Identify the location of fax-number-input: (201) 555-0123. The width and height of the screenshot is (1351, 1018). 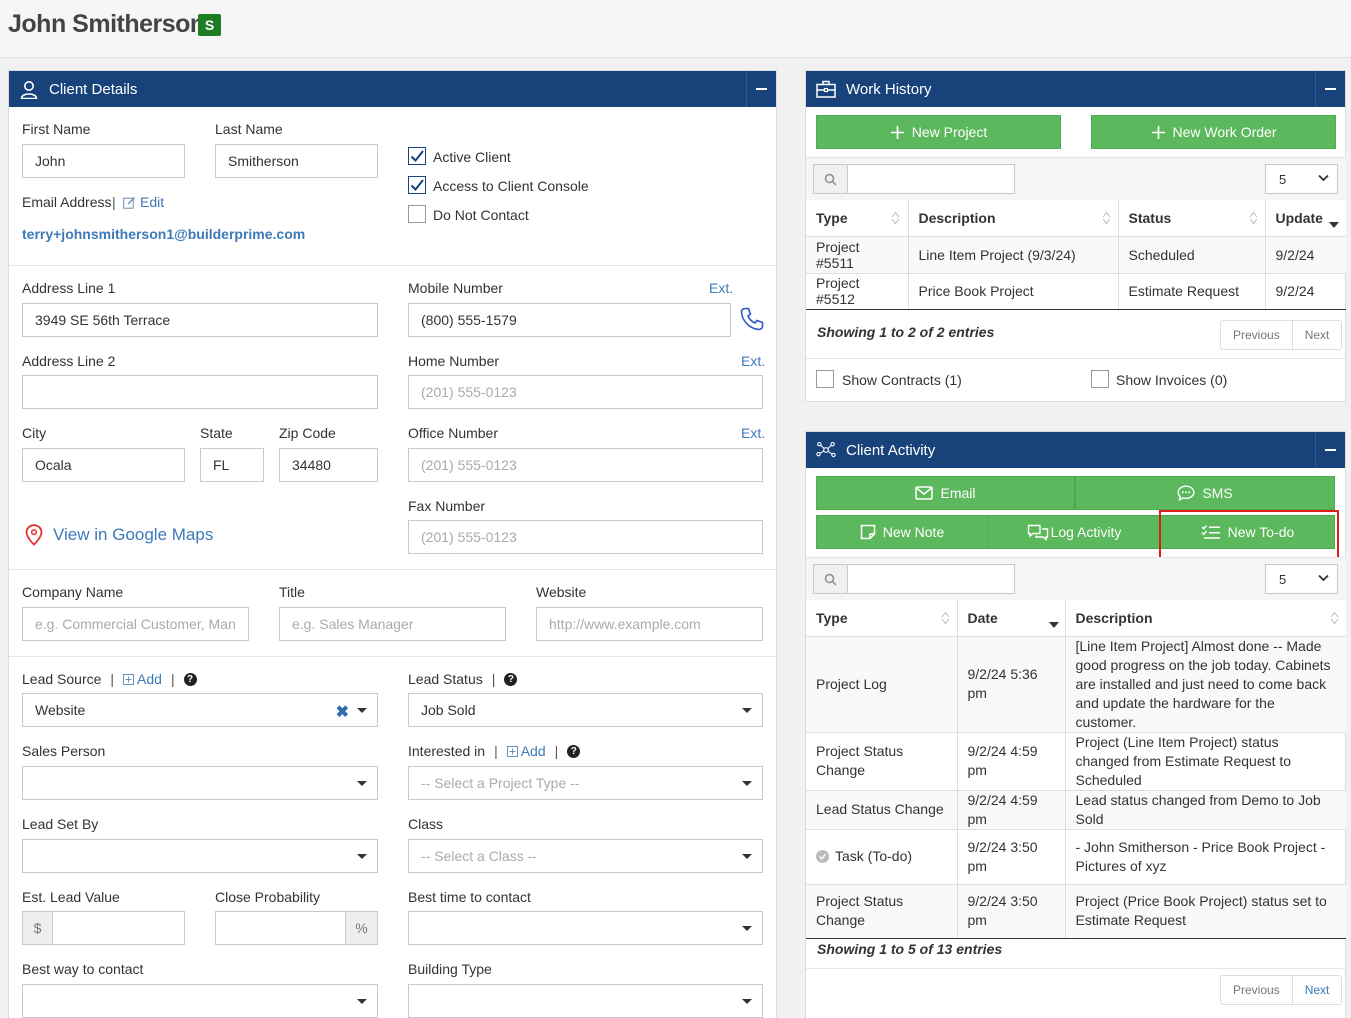
(585, 537).